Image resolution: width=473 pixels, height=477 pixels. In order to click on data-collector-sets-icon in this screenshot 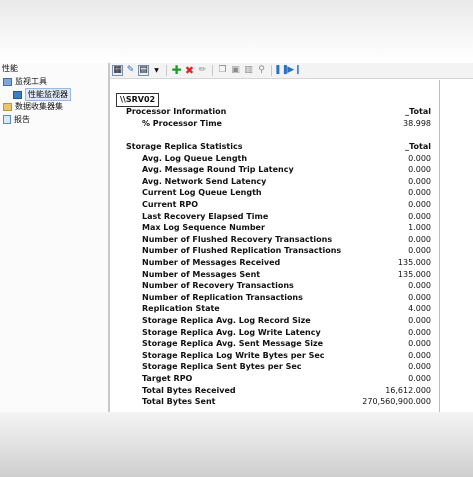, I will do `click(7, 106)`.